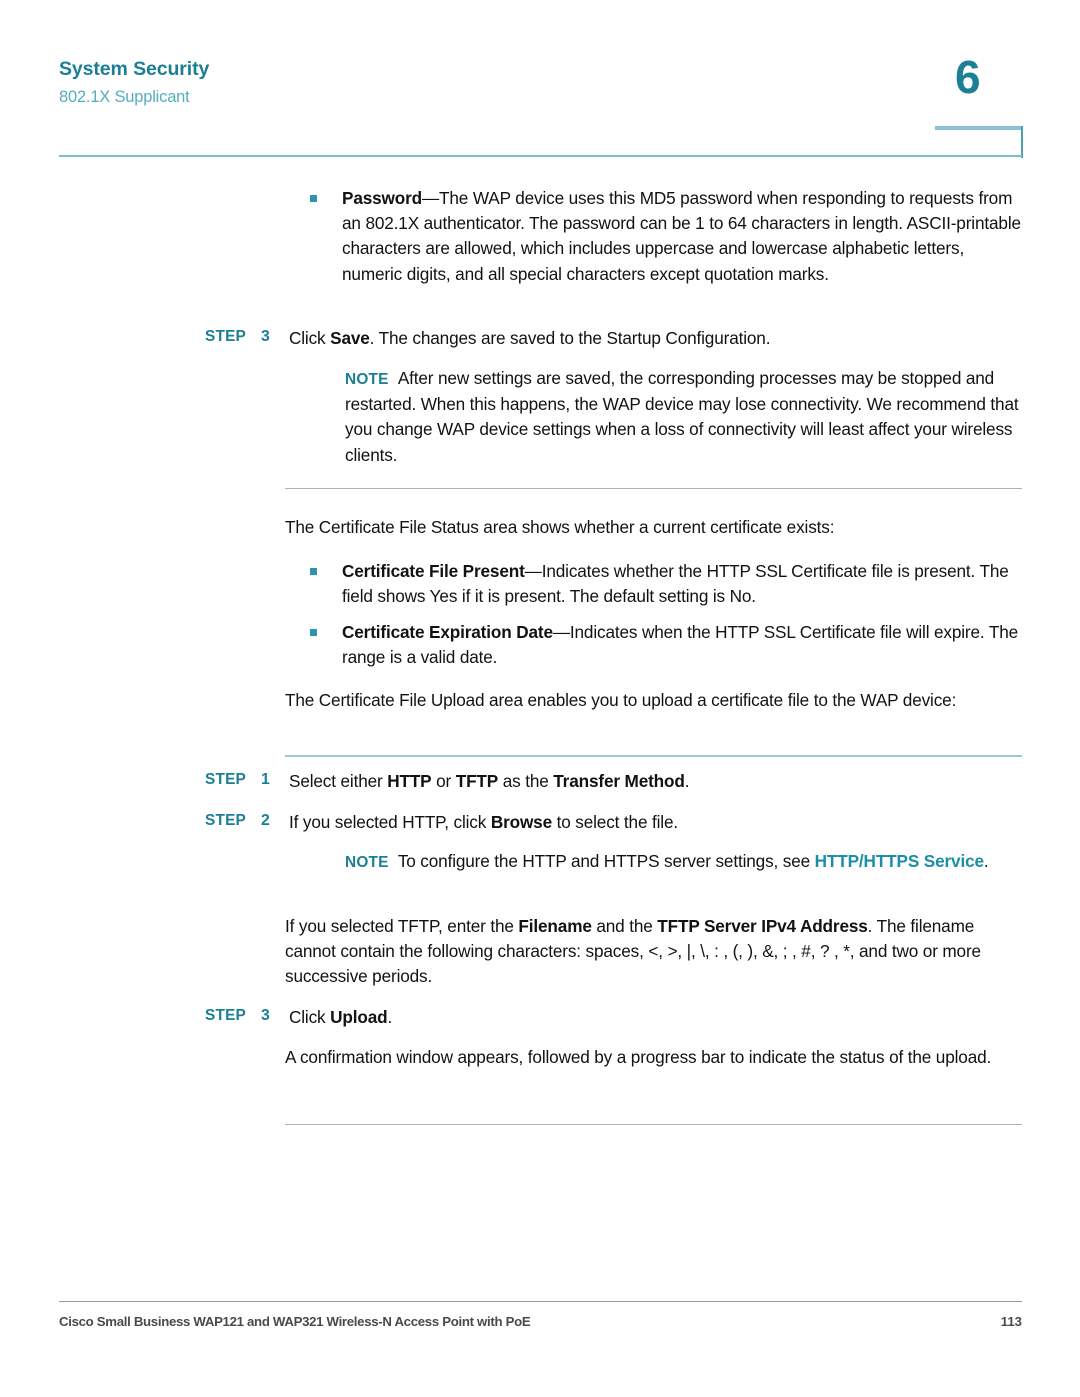 This screenshot has height=1397, width=1080. I want to click on note-http-seg2: ., so click(986, 861).